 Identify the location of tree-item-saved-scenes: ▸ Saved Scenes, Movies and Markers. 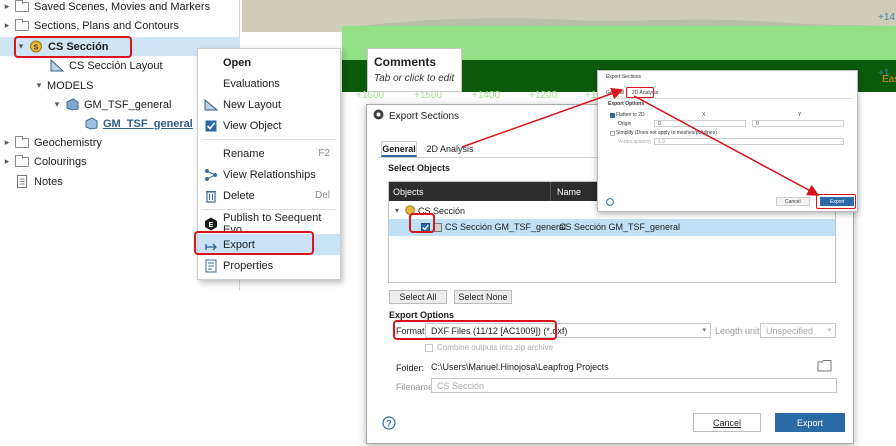
(106, 8).